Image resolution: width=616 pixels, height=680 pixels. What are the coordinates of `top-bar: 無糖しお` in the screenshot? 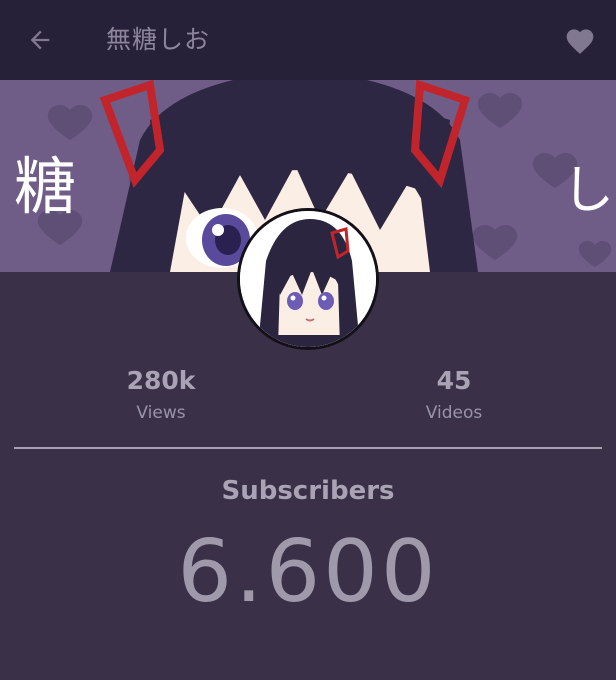 It's located at (308, 40).